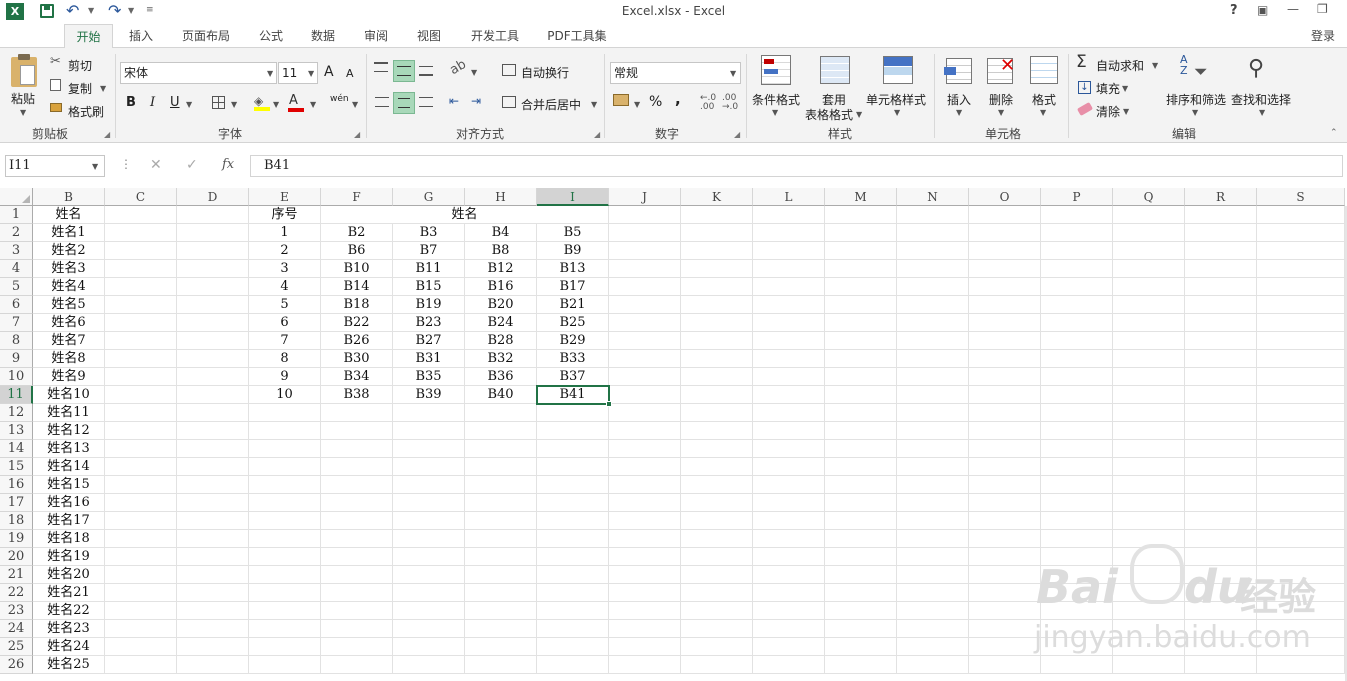  I want to click on cell-p4, so click(1077, 269).